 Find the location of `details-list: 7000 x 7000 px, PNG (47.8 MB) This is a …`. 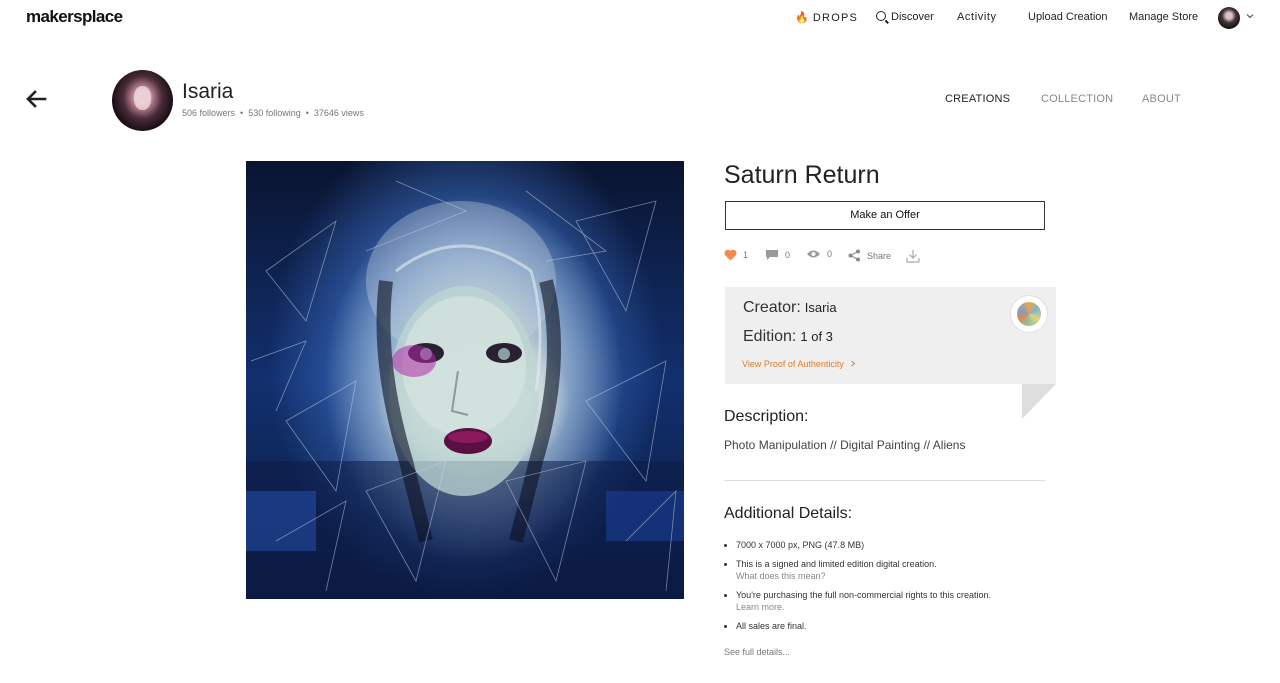

details-list: 7000 x 7000 px, PNG (47.8 MB) This is a … is located at coordinates (896, 589).